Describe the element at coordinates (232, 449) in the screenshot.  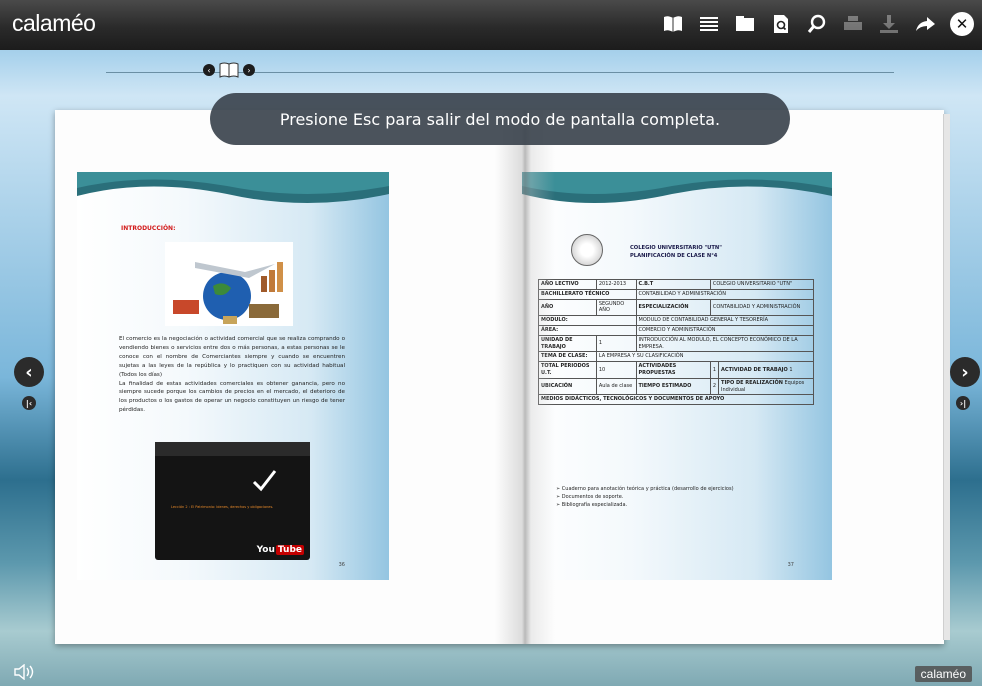
I see `video-header` at that location.